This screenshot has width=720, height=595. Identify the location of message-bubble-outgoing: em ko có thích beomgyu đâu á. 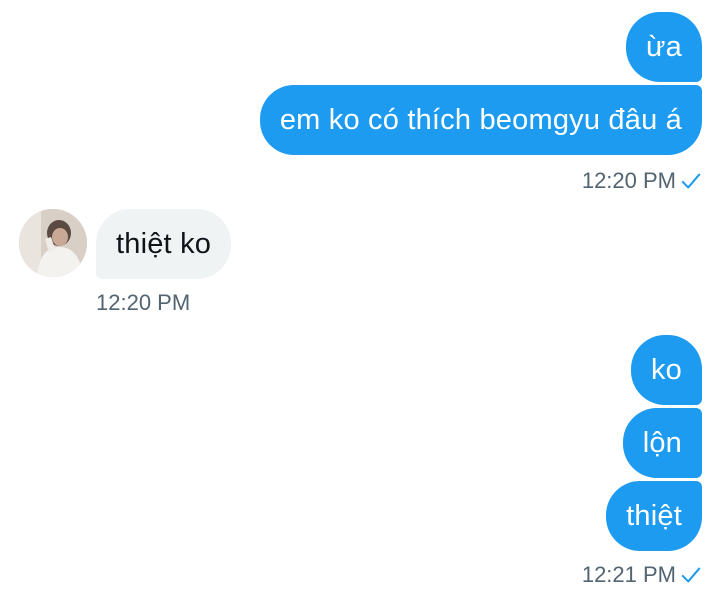
(480, 120).